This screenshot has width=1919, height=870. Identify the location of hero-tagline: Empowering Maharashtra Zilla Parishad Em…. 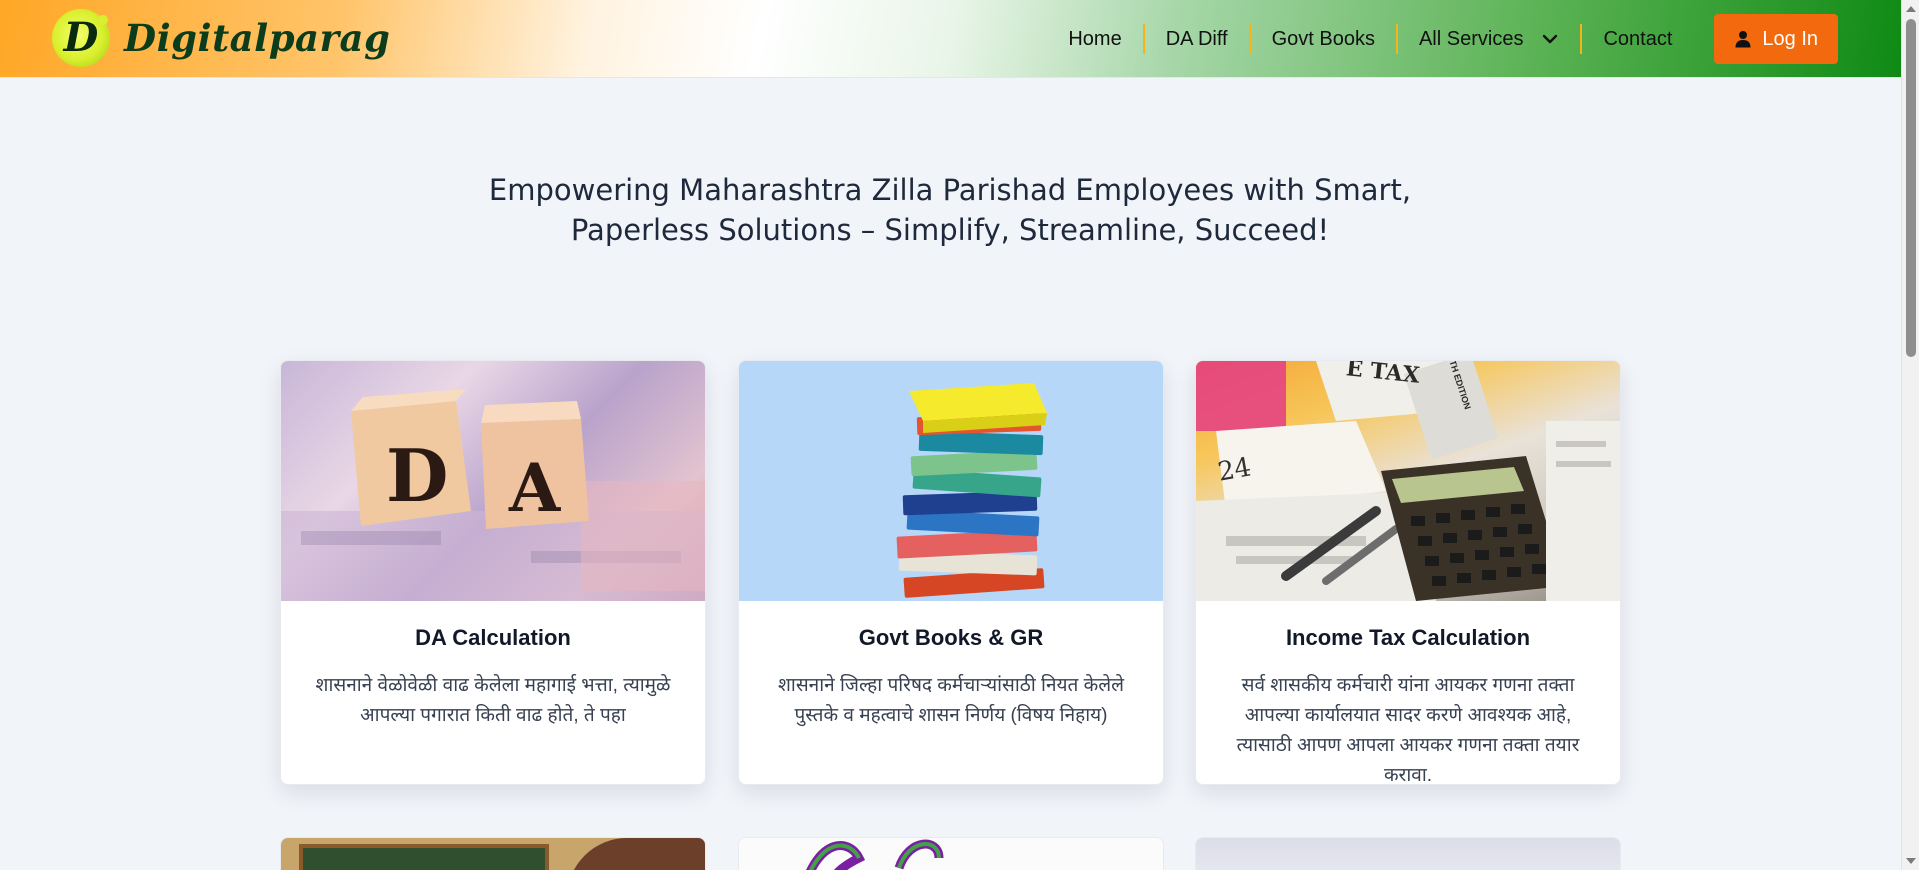
(950, 210).